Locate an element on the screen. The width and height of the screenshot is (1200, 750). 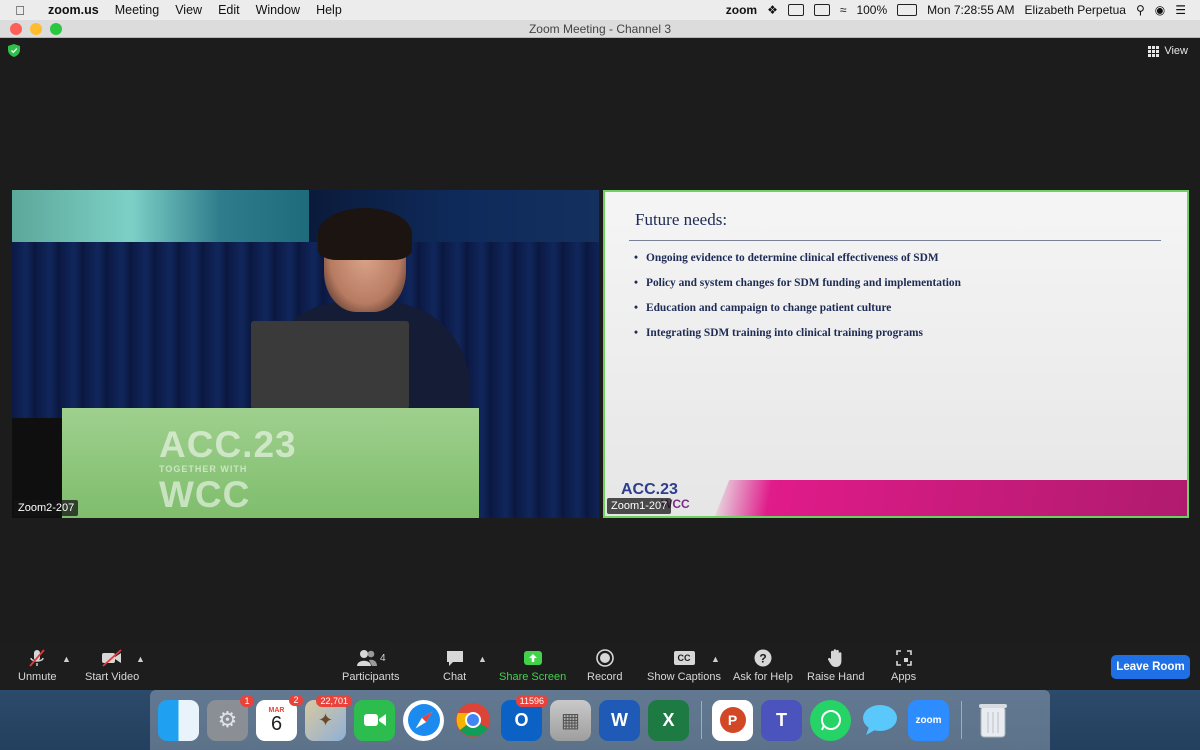
share-screen-button: Share Screen is located at coordinates (532, 665).